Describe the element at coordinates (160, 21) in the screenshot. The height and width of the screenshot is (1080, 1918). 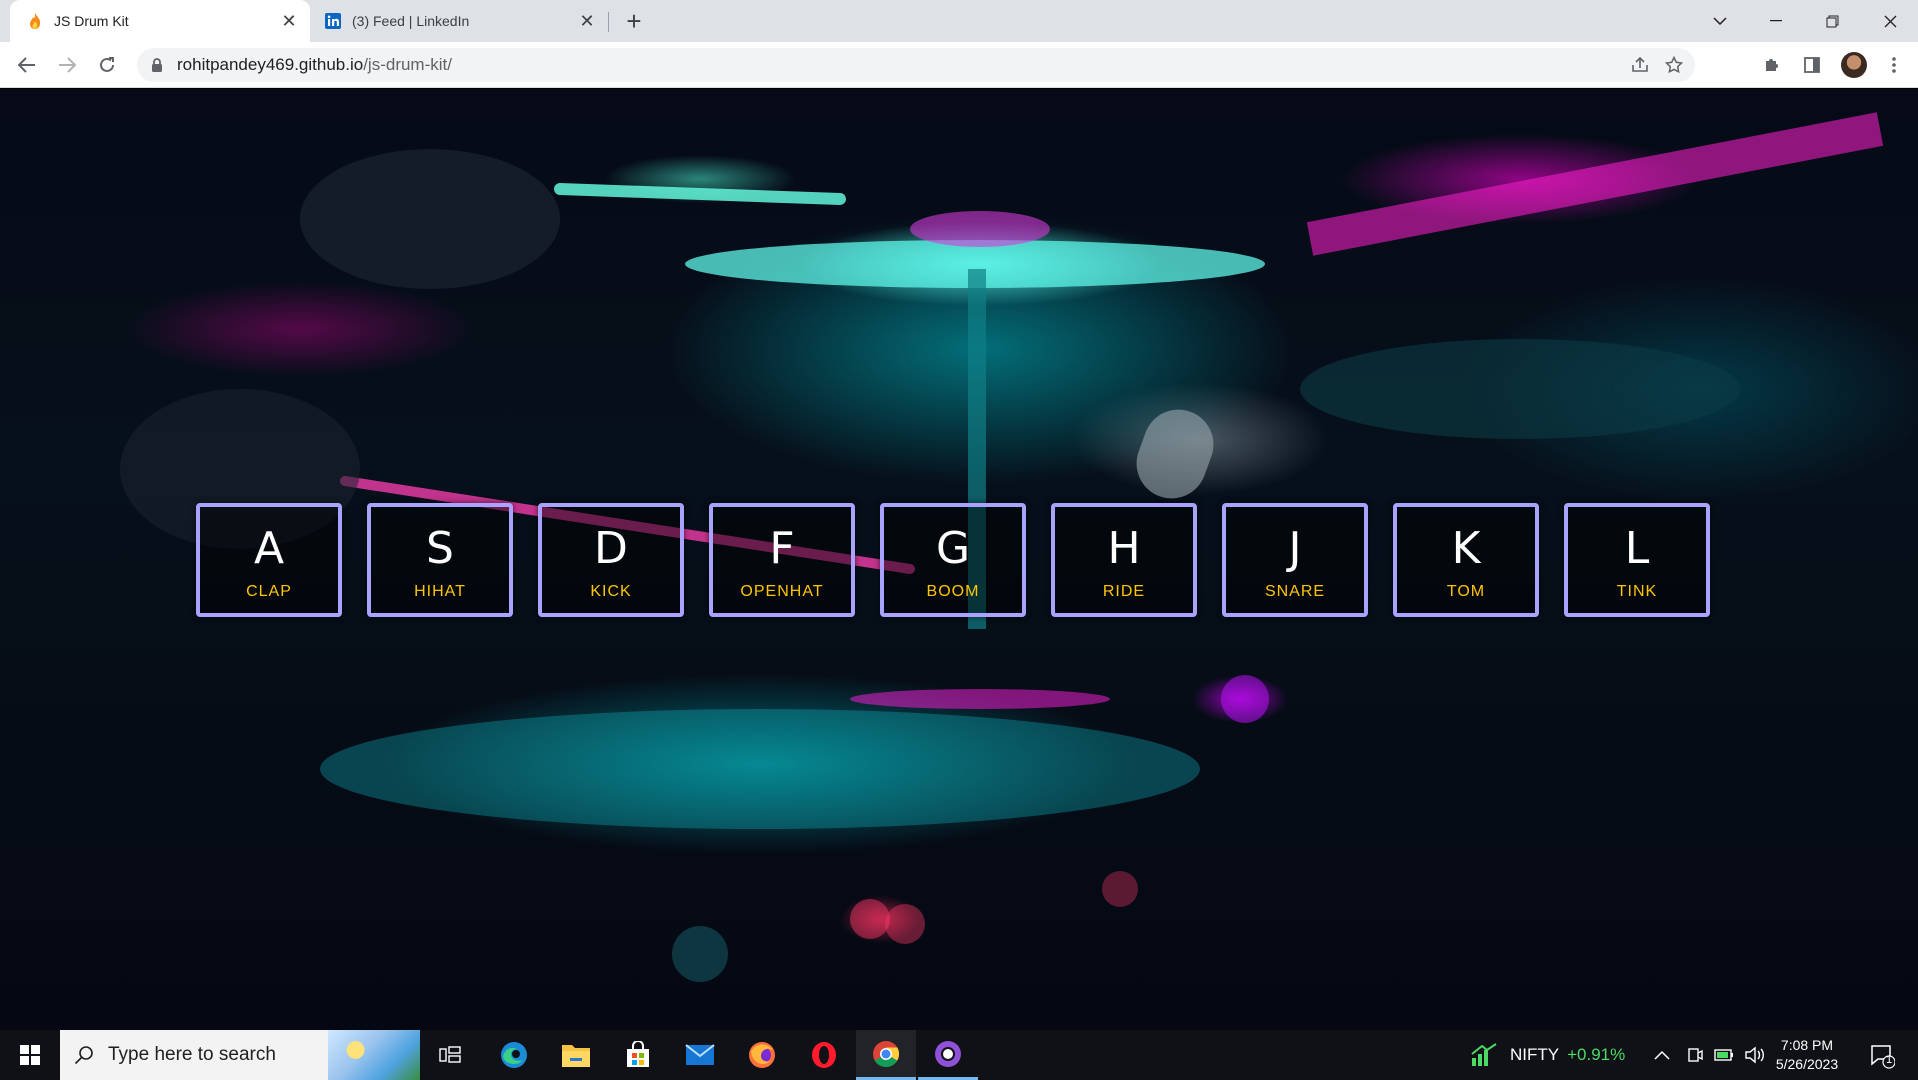
I see `tab-js-drum-kit: JS Drum Kit ✕` at that location.